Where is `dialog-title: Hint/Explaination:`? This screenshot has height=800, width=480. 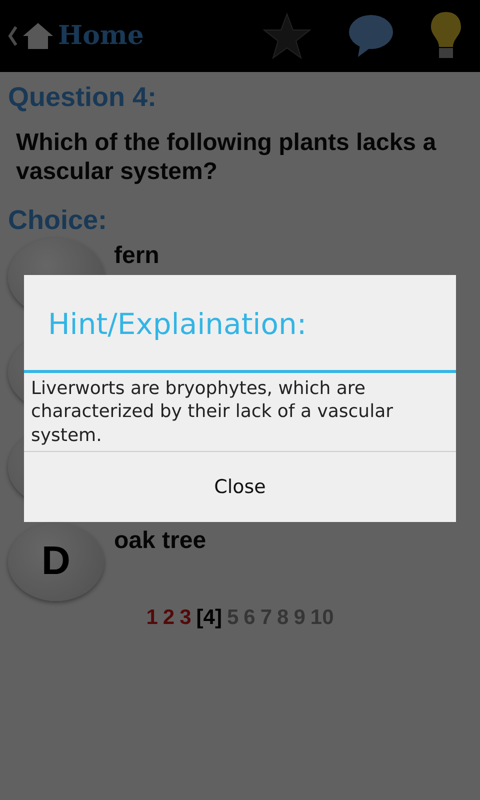
dialog-title: Hint/Explaination: is located at coordinates (240, 324).